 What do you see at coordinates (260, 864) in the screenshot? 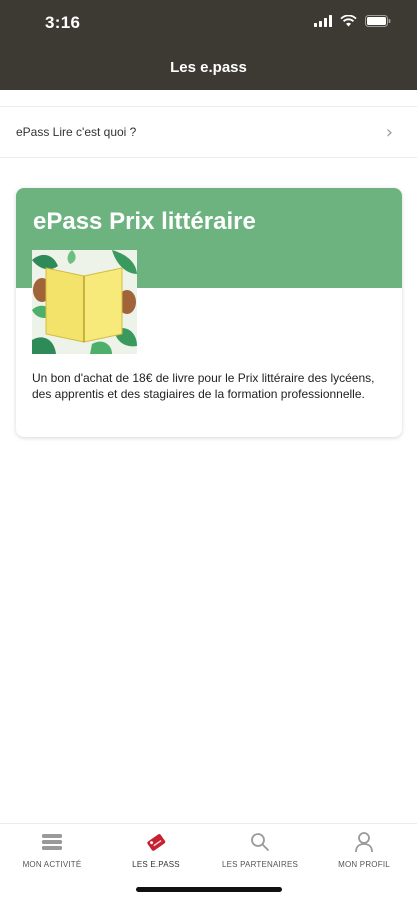
I see `tab-label: LES PARTENAIRES` at bounding box center [260, 864].